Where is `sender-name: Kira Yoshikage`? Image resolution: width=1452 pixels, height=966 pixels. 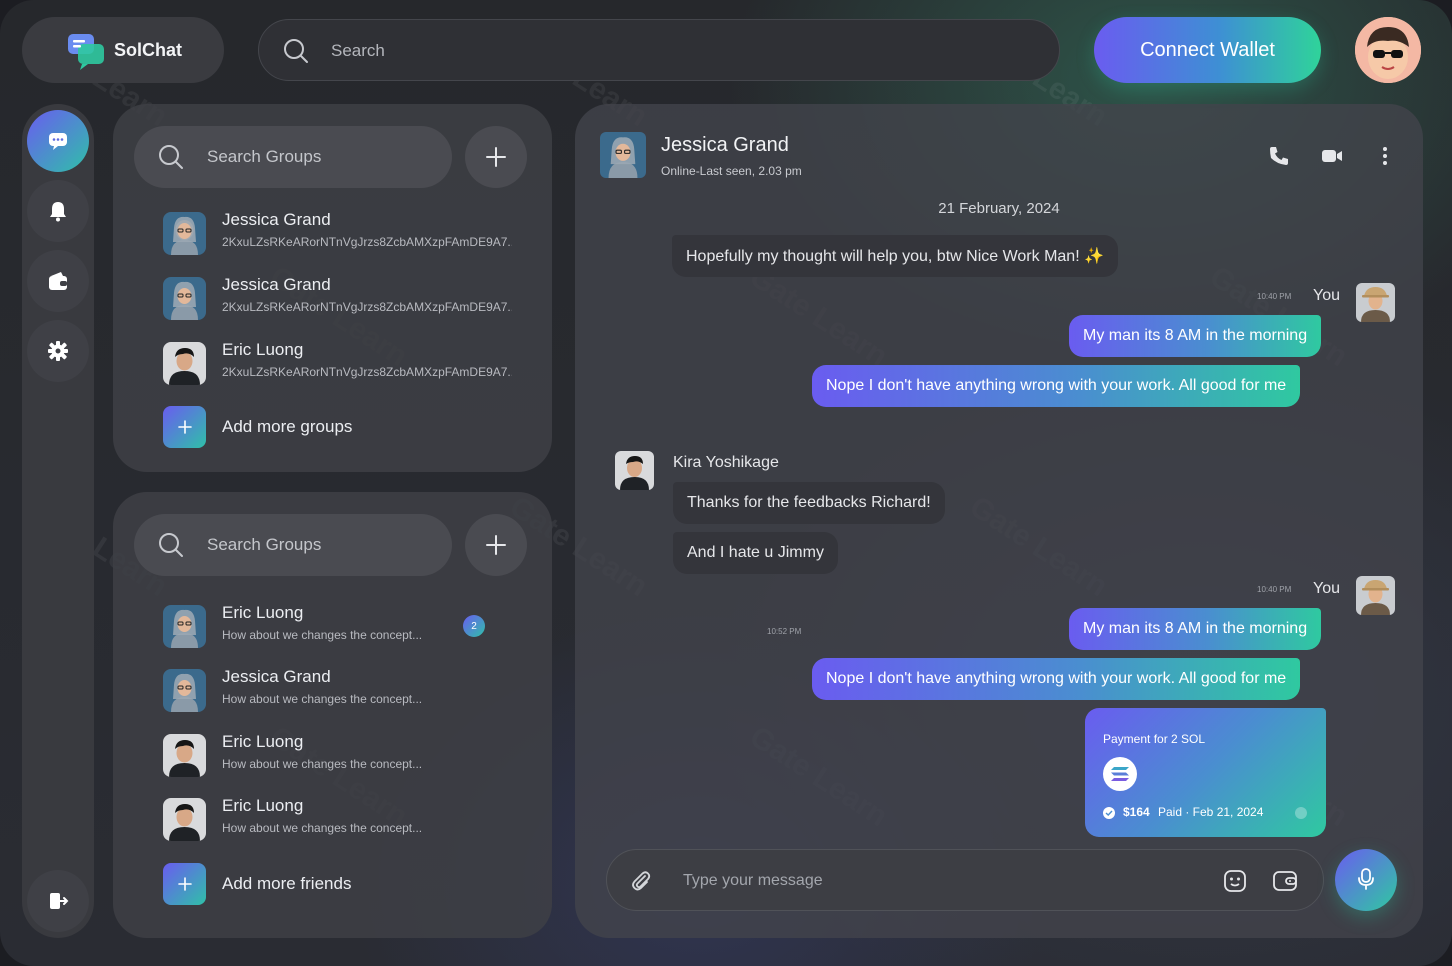
sender-name: Kira Yoshikage is located at coordinates (726, 462).